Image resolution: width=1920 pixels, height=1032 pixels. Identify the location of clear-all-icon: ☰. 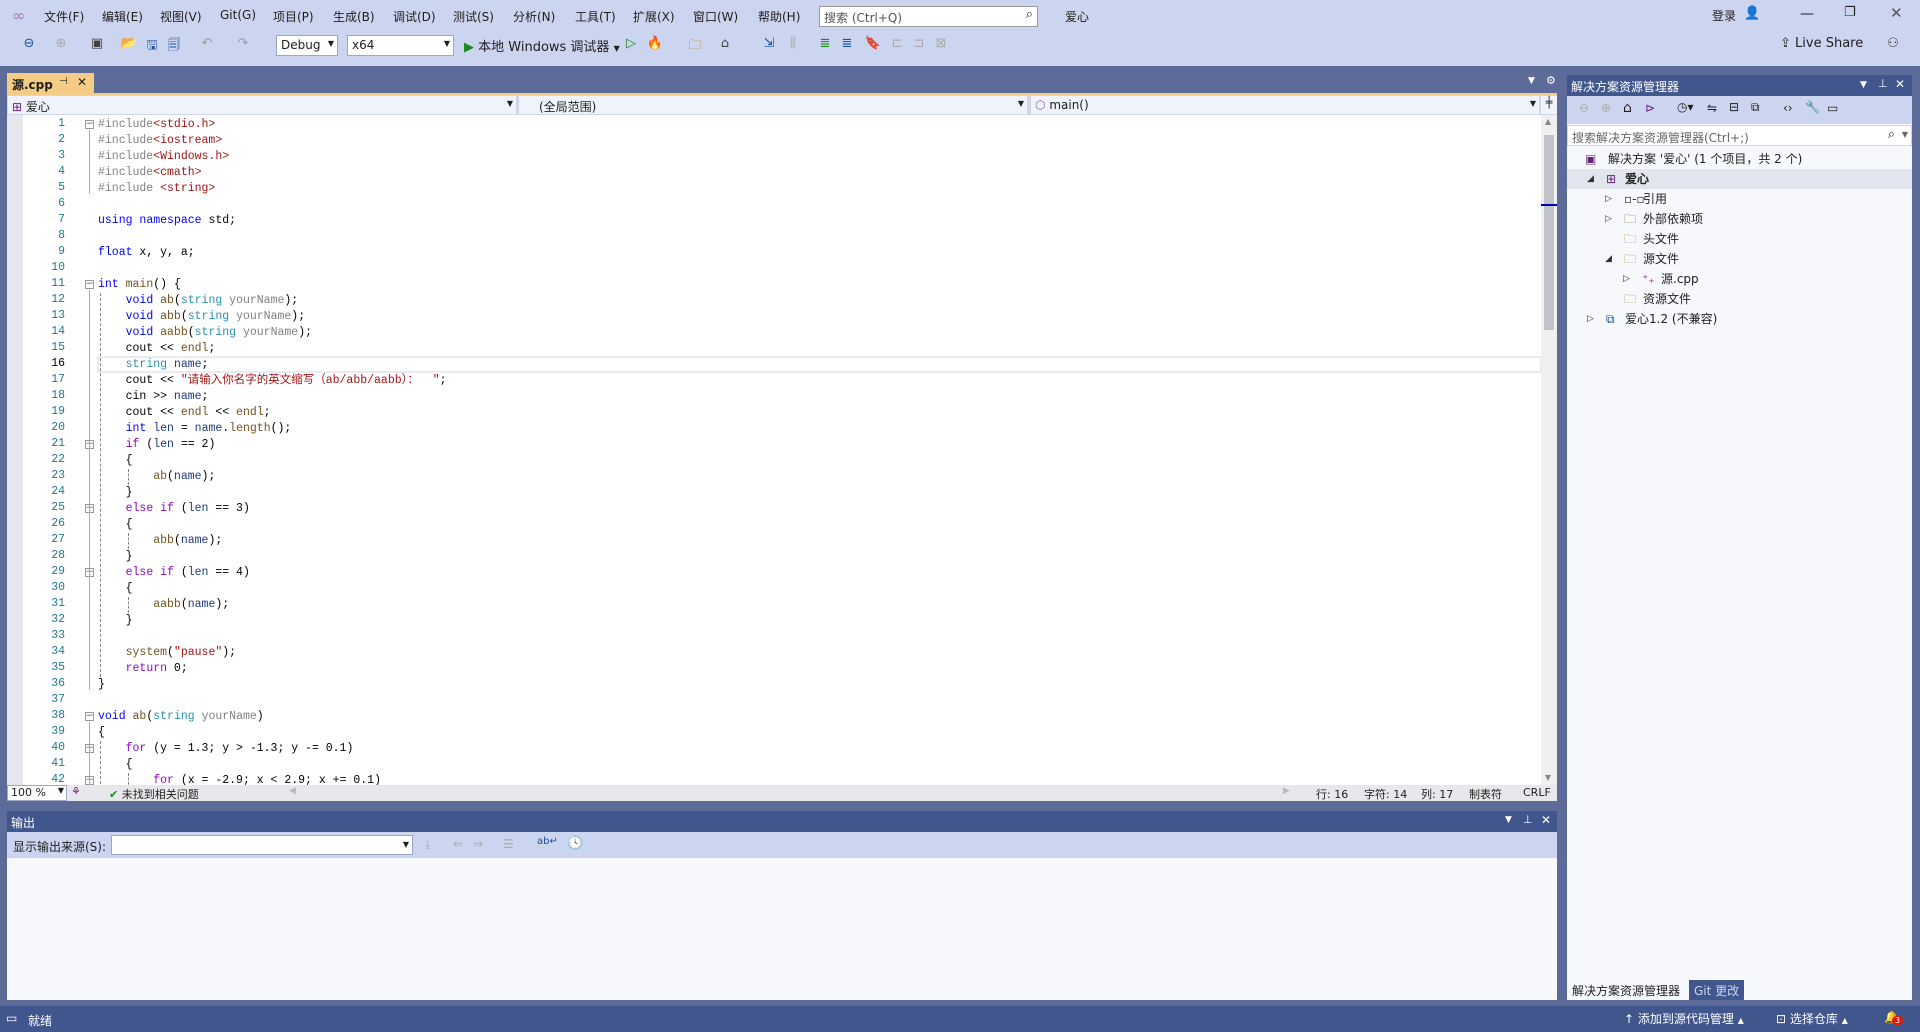
(508, 844).